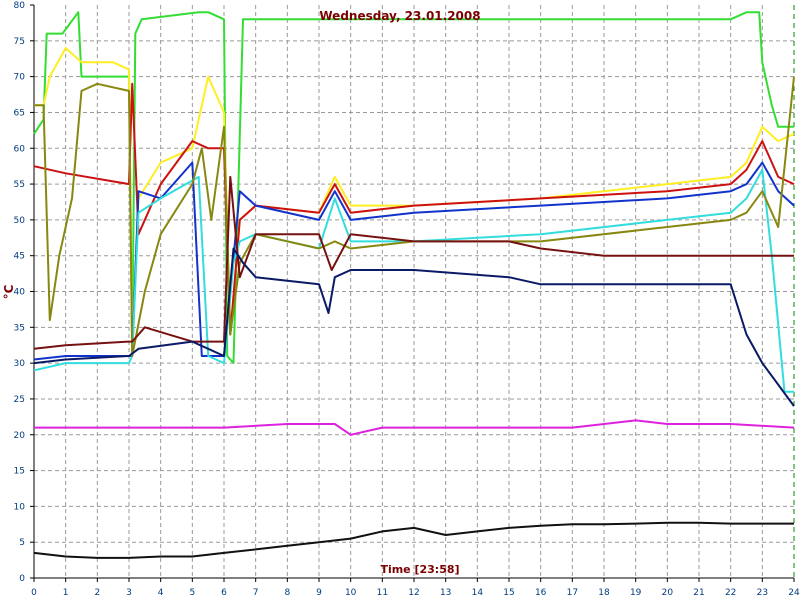 The height and width of the screenshot is (600, 800). Describe the element at coordinates (698, 593) in the screenshot. I see `x-tick-label: 21` at that location.